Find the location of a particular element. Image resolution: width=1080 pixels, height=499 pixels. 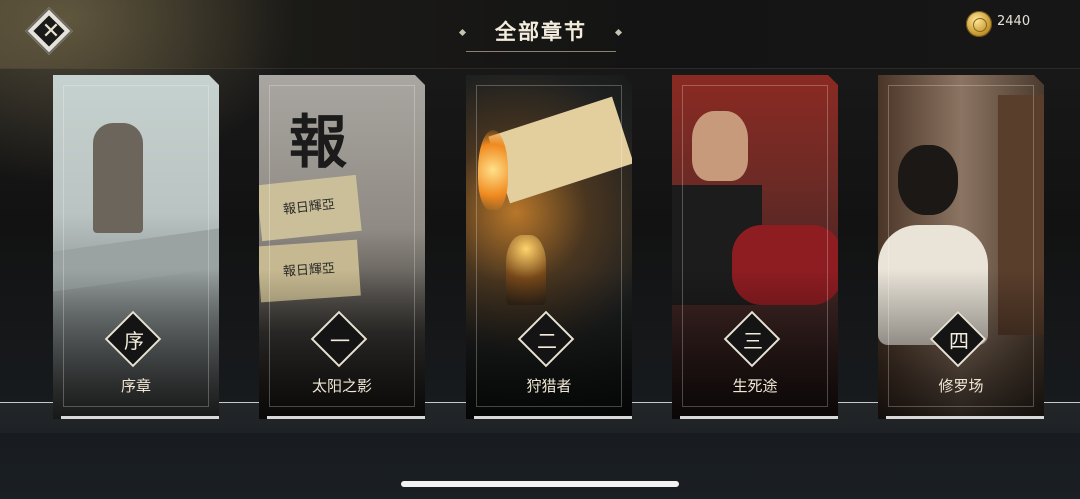

chapter-name: 修罗场 is located at coordinates (961, 386).